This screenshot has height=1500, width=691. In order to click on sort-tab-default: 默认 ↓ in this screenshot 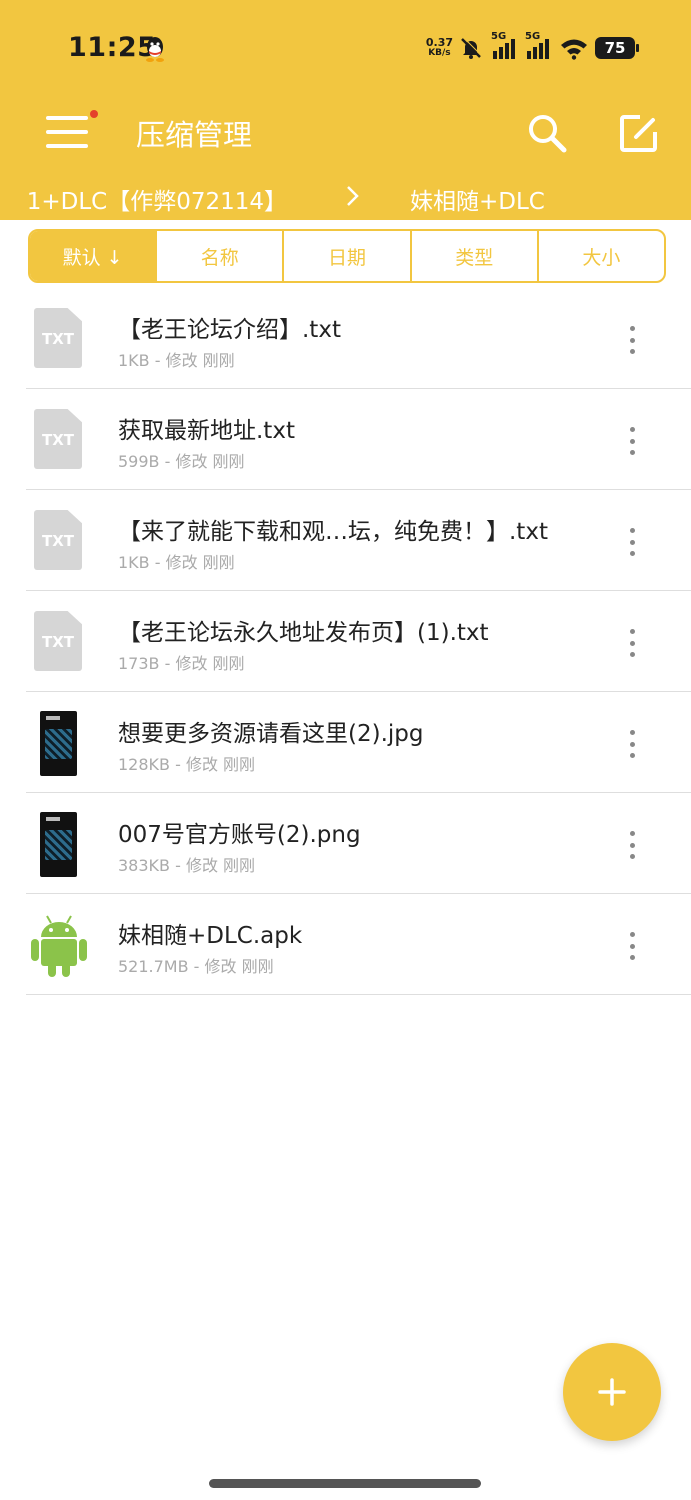, I will do `click(93, 256)`.